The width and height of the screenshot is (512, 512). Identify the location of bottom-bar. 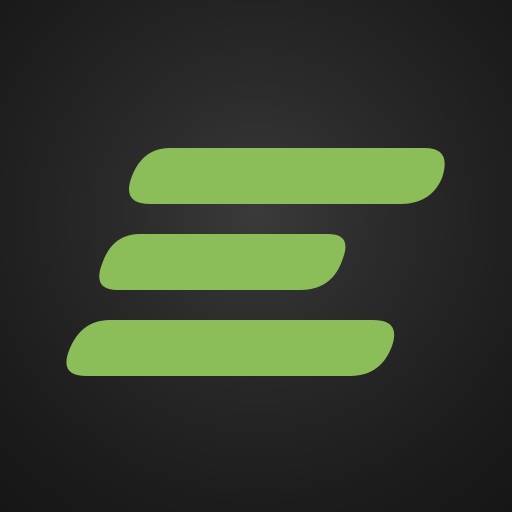
(230, 348).